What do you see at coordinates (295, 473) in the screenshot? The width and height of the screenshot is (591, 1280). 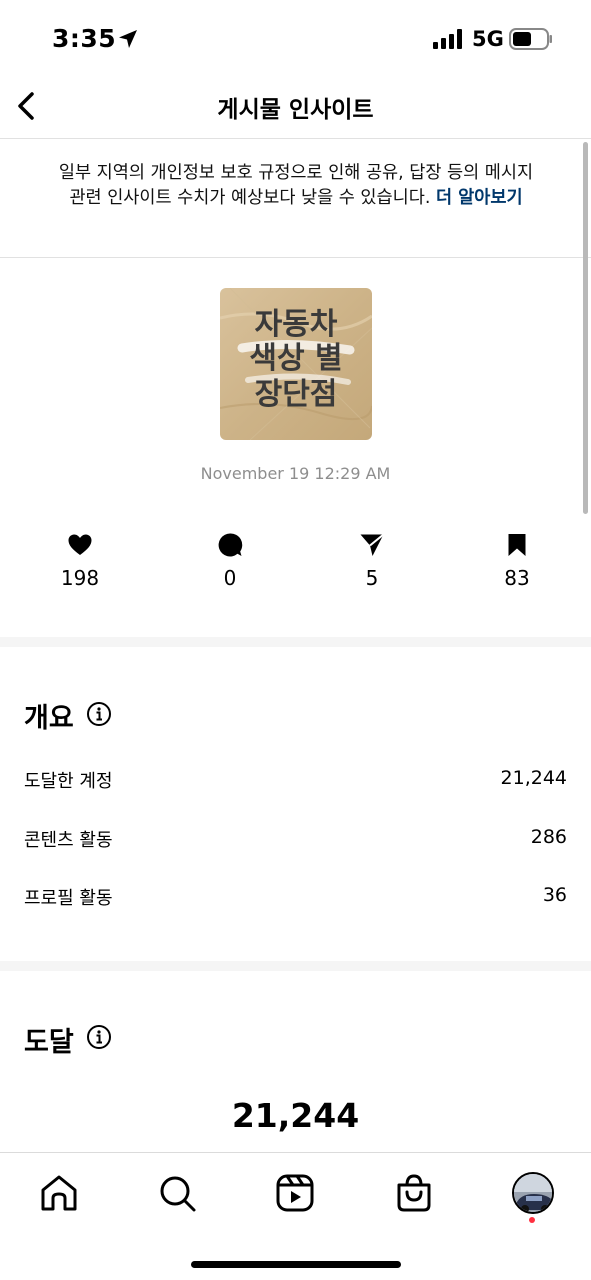 I see `post-date: November 19 12:29 AM` at bounding box center [295, 473].